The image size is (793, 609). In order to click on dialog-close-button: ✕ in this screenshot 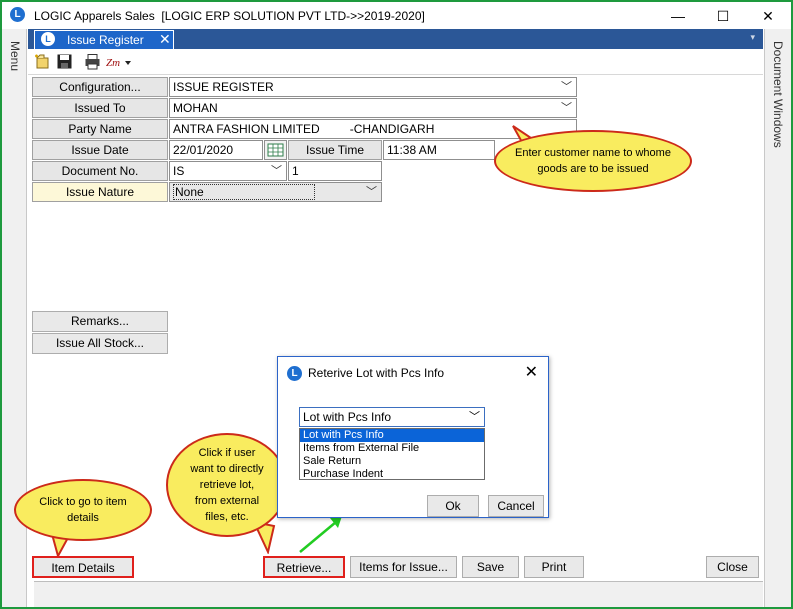, I will do `click(531, 372)`.